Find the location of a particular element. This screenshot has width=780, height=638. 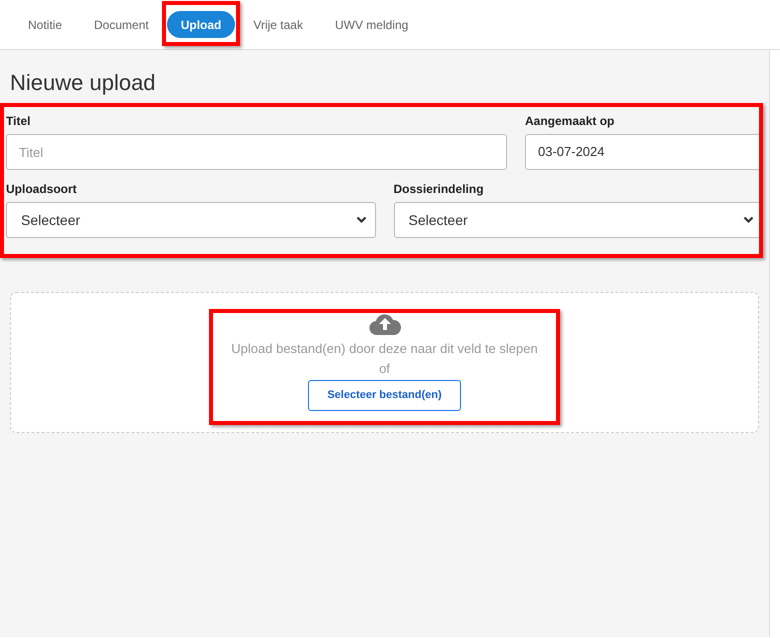

tab: UWV melding is located at coordinates (371, 24).